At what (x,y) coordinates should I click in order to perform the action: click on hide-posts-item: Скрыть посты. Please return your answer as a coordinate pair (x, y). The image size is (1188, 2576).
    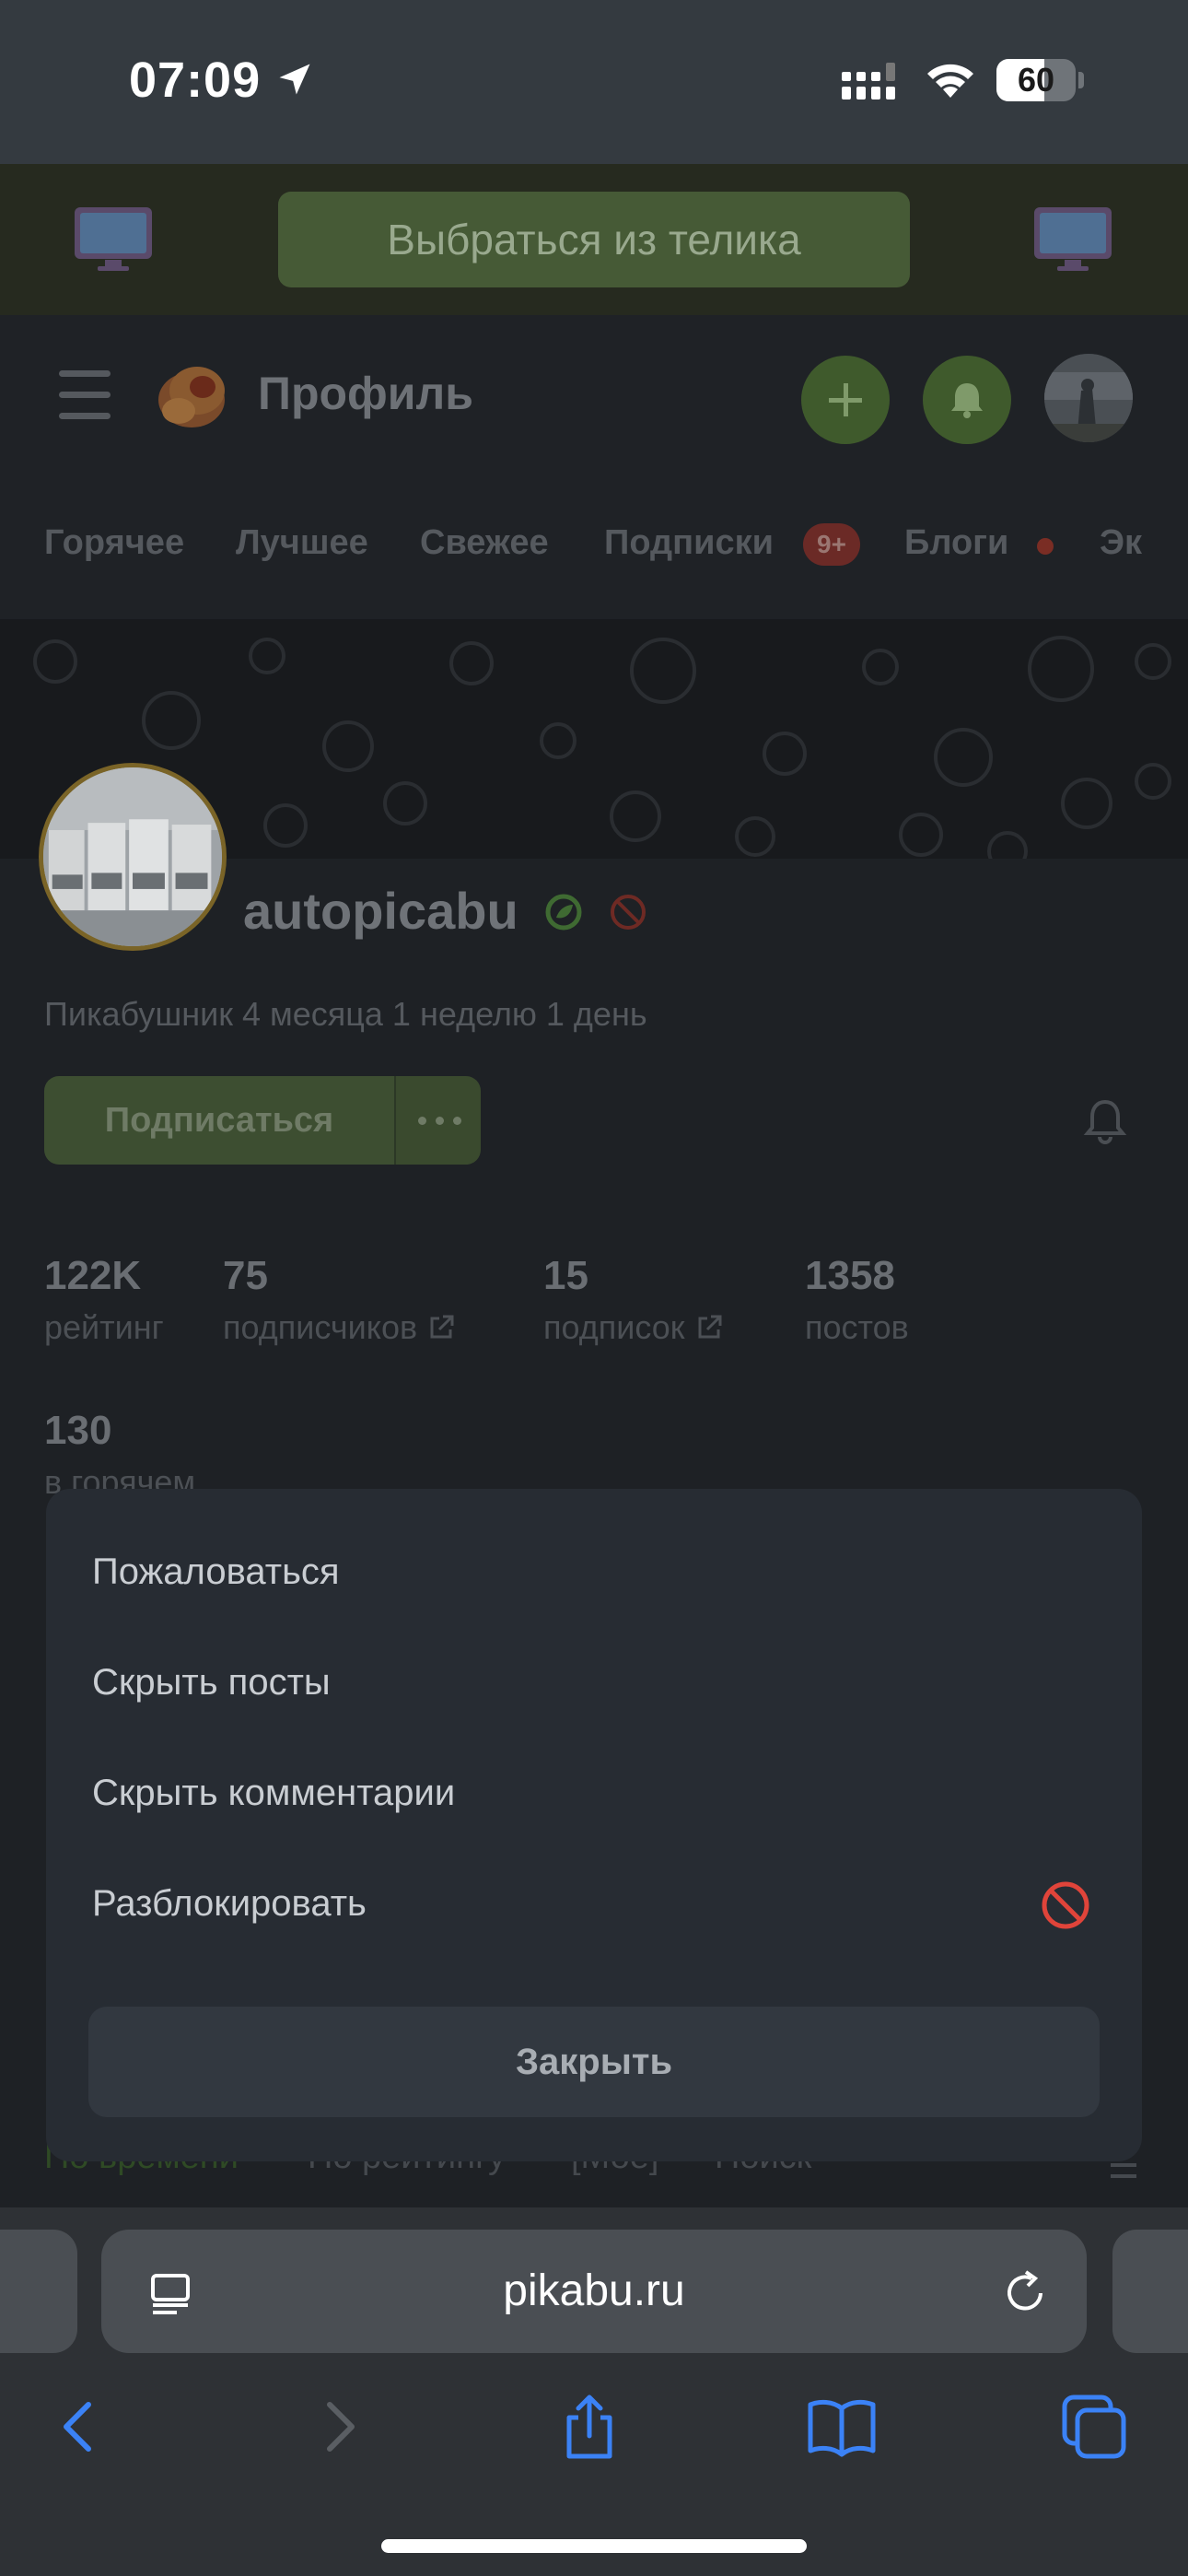
    Looking at the image, I should click on (211, 1683).